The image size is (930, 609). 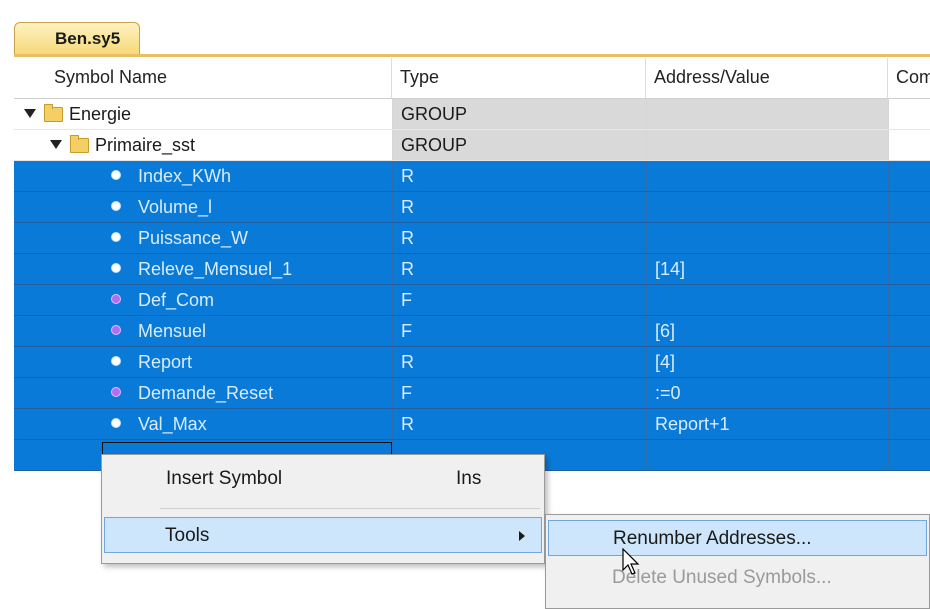 I want to click on table-row: Releve_Mensuel_1 R [14], so click(x=472, y=269).